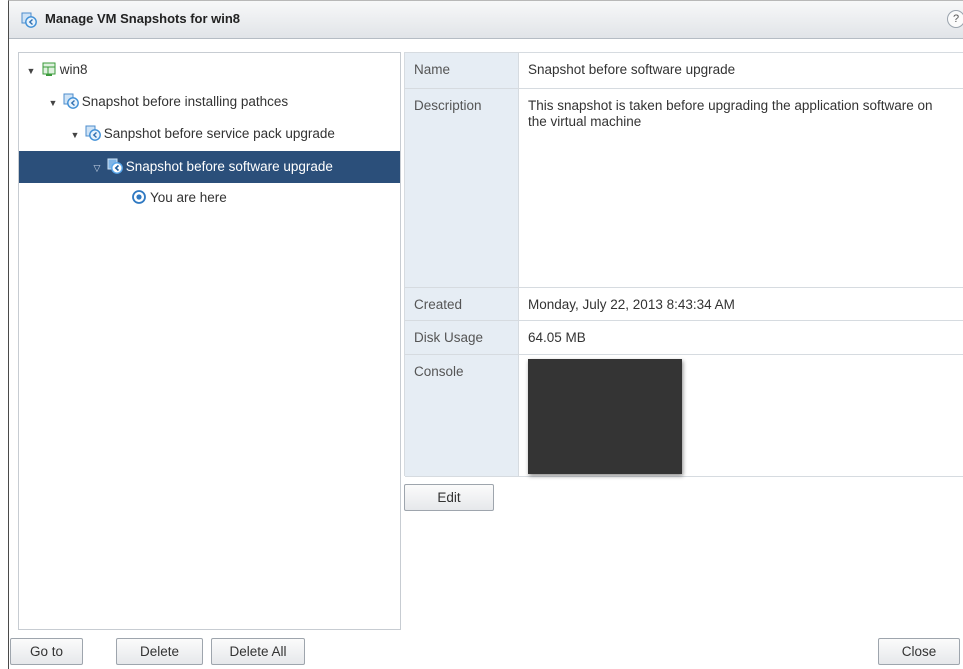  Describe the element at coordinates (115, 166) in the screenshot. I see `snapshot-current-icon` at that location.